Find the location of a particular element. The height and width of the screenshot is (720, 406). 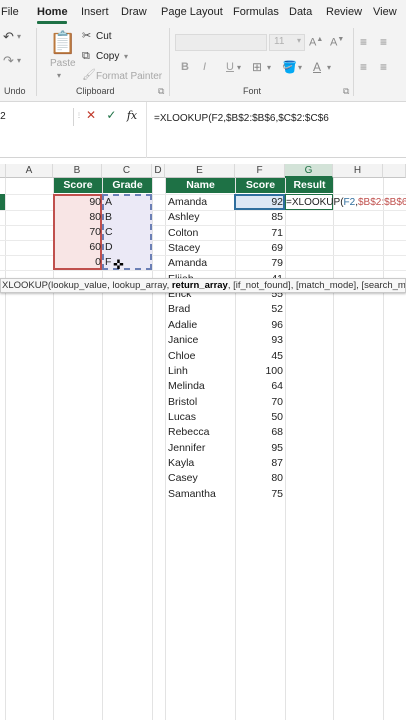

undo-icon: ↶ is located at coordinates (8, 36).